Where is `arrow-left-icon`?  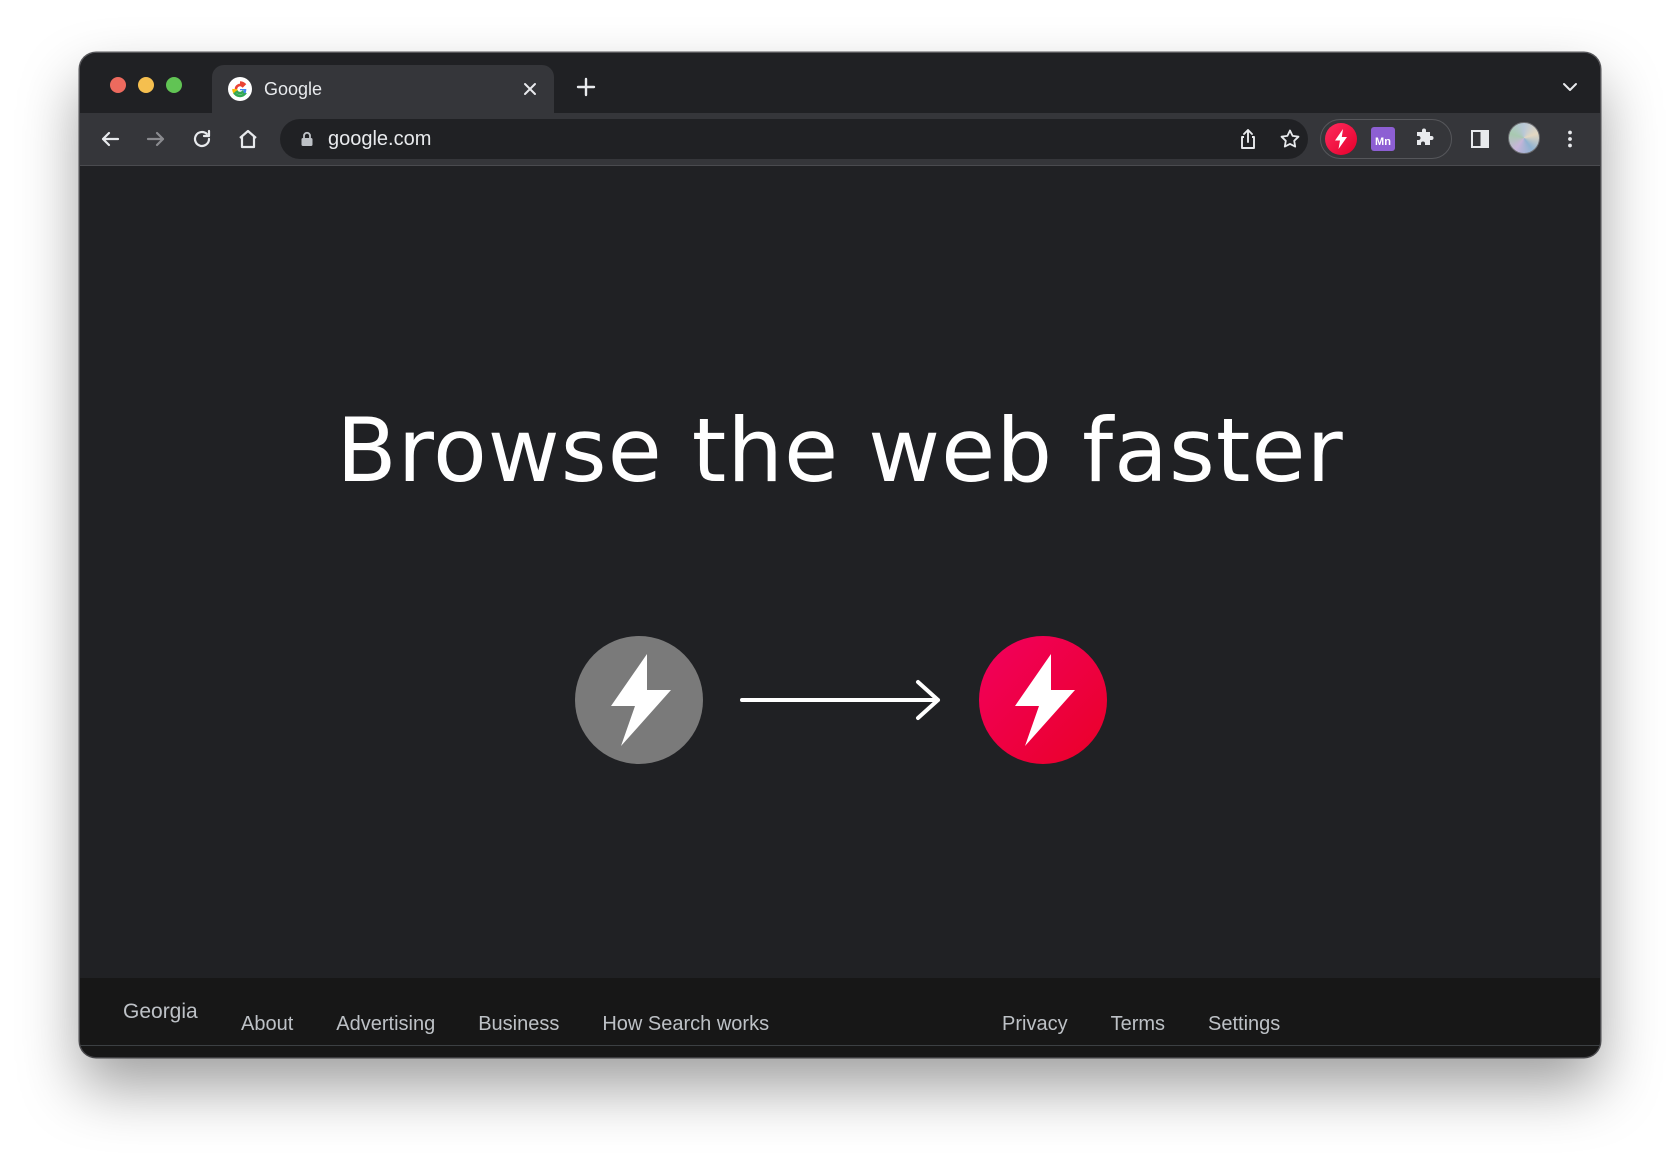
arrow-left-icon is located at coordinates (110, 139).